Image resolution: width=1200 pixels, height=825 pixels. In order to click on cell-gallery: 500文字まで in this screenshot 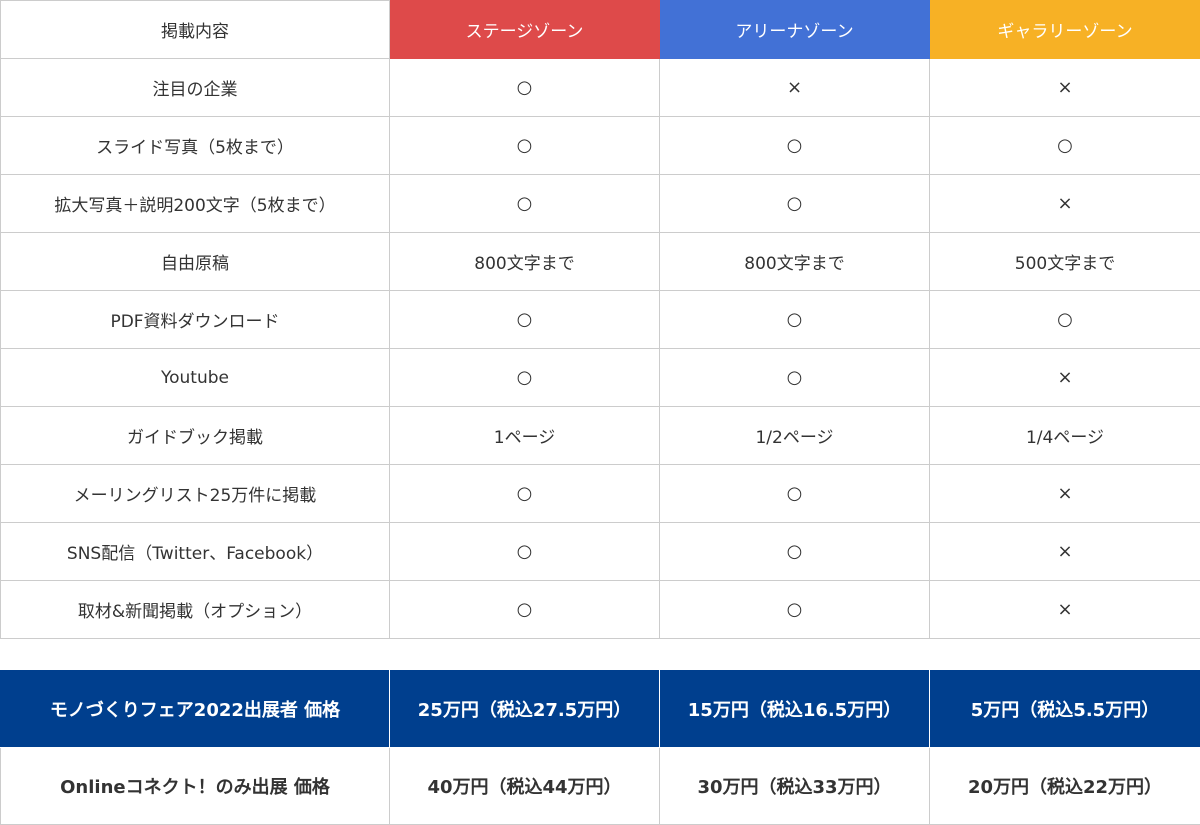, I will do `click(1065, 262)`.